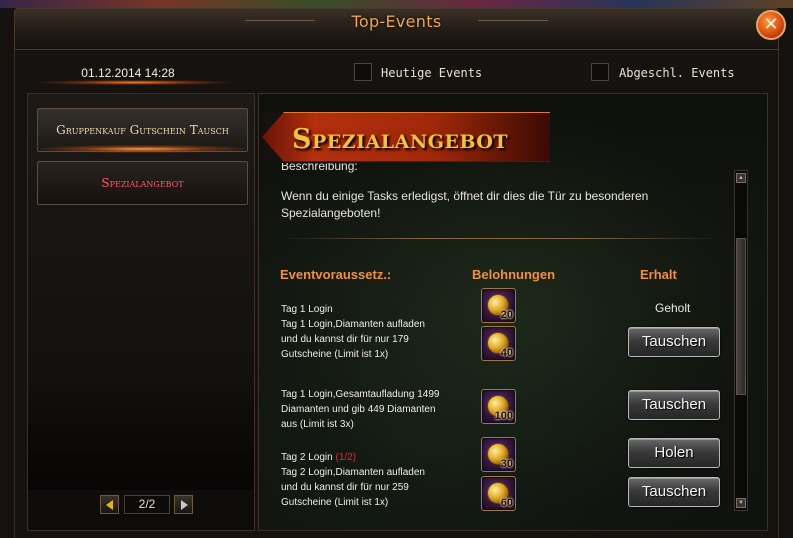 The height and width of the screenshot is (538, 793). Describe the element at coordinates (741, 178) in the screenshot. I see `scroll-up-icon: ▲` at that location.